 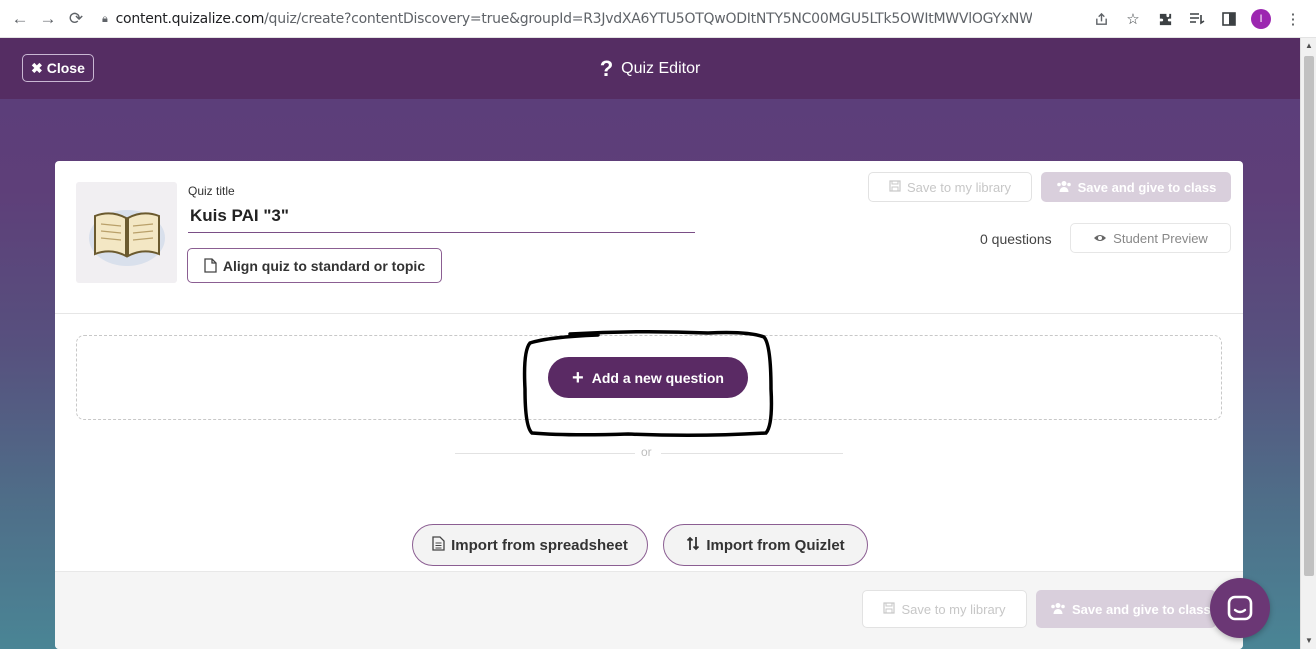 I want to click on import-spreadsheet-label: Import from spreadsheet, so click(x=539, y=545).